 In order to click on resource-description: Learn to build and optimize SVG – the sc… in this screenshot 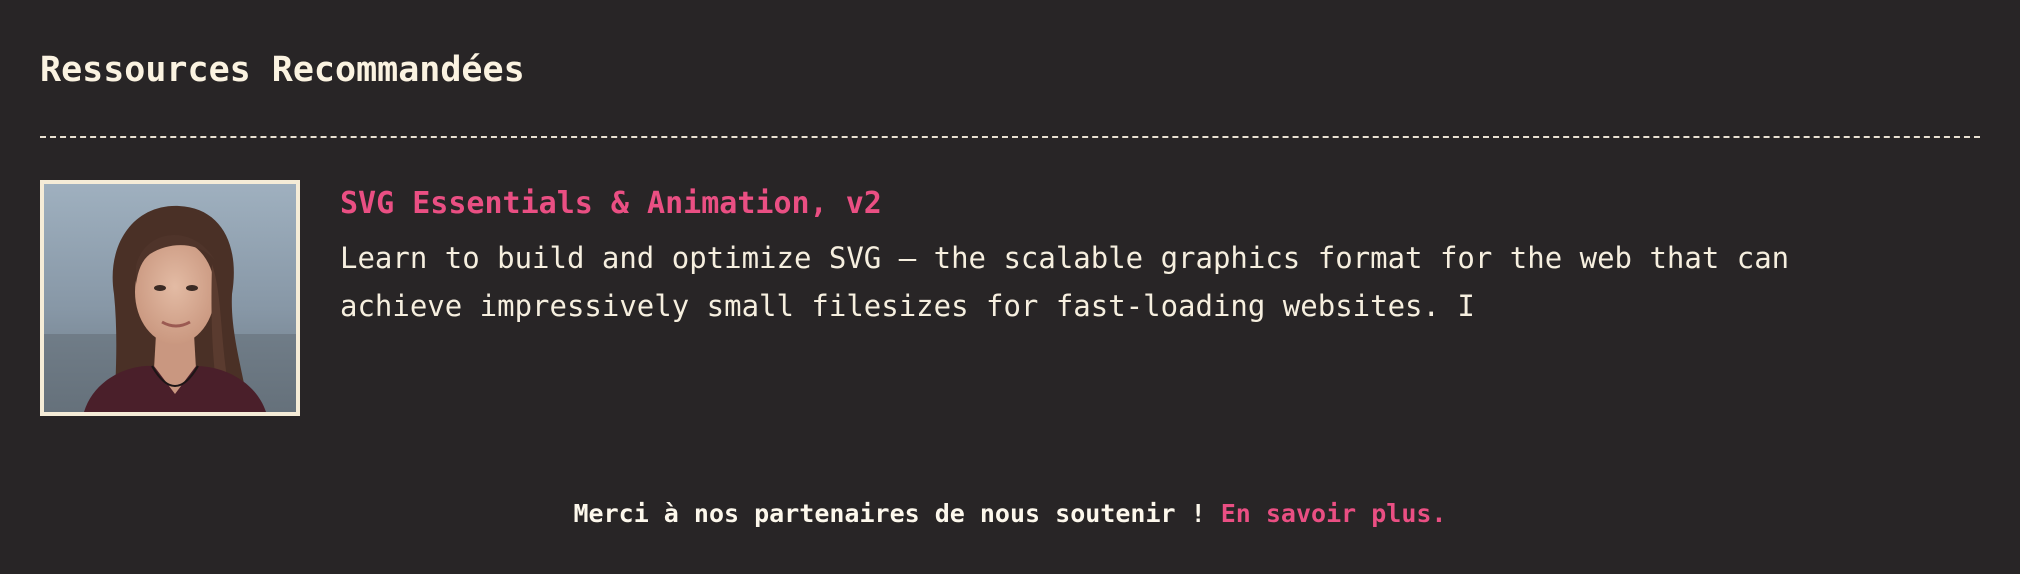, I will do `click(1065, 282)`.